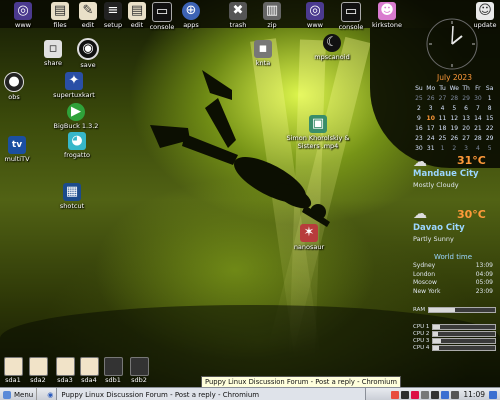 This screenshot has width=500, height=400. I want to click on drive-sdb2: sdb2, so click(139, 370).